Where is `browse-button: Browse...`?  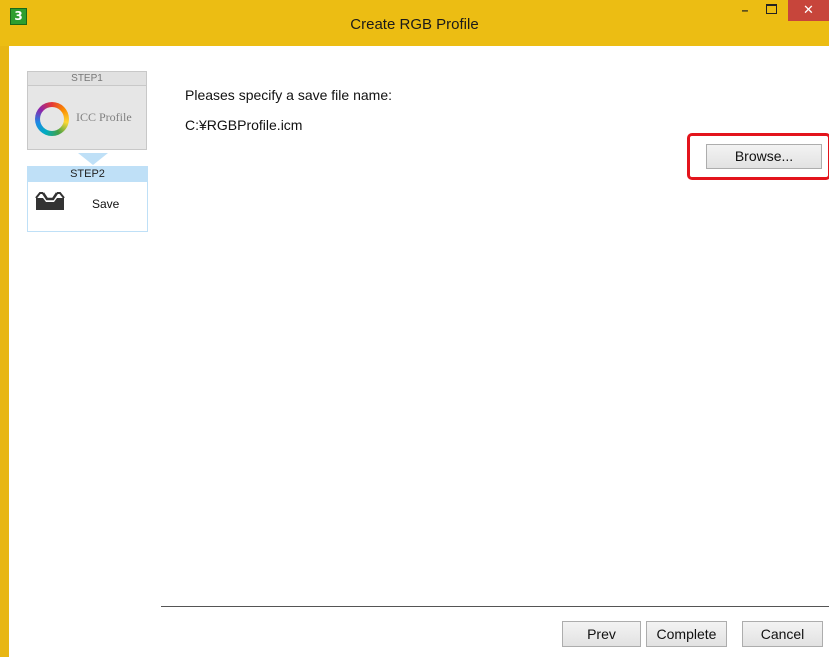
browse-button: Browse... is located at coordinates (764, 156).